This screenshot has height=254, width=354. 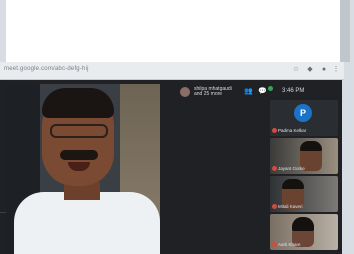 I want to click on participant-tile: Jayant Gorke, so click(x=304, y=156).